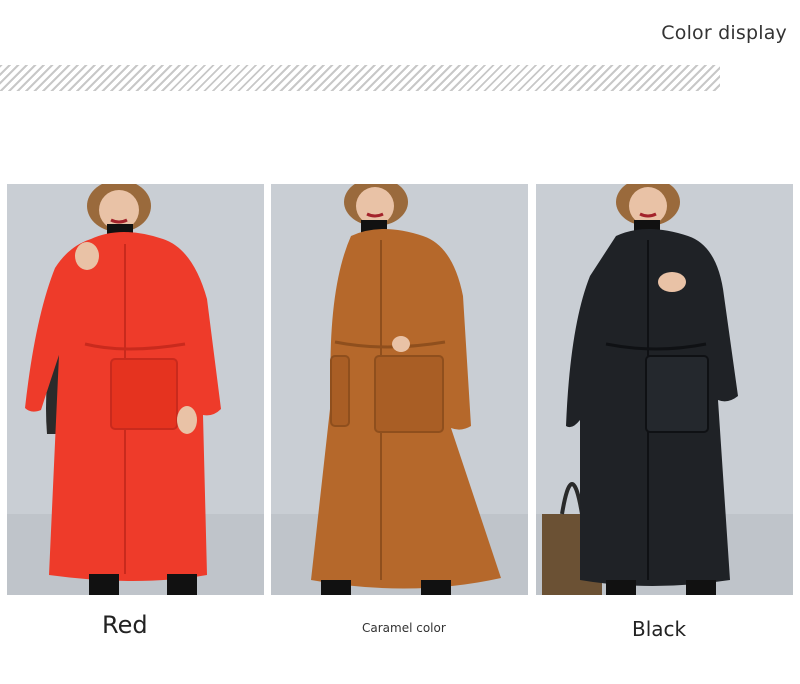  Describe the element at coordinates (404, 628) in the screenshot. I see `color-label-caramel: Caramel color` at that location.